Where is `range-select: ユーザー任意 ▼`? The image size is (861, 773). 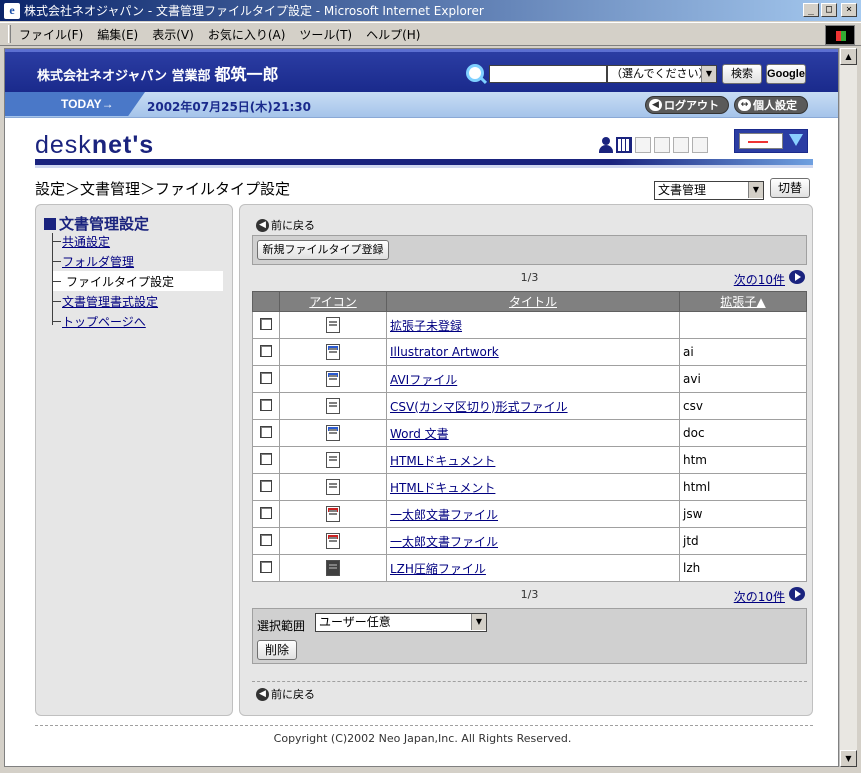 range-select: ユーザー任意 ▼ is located at coordinates (401, 622).